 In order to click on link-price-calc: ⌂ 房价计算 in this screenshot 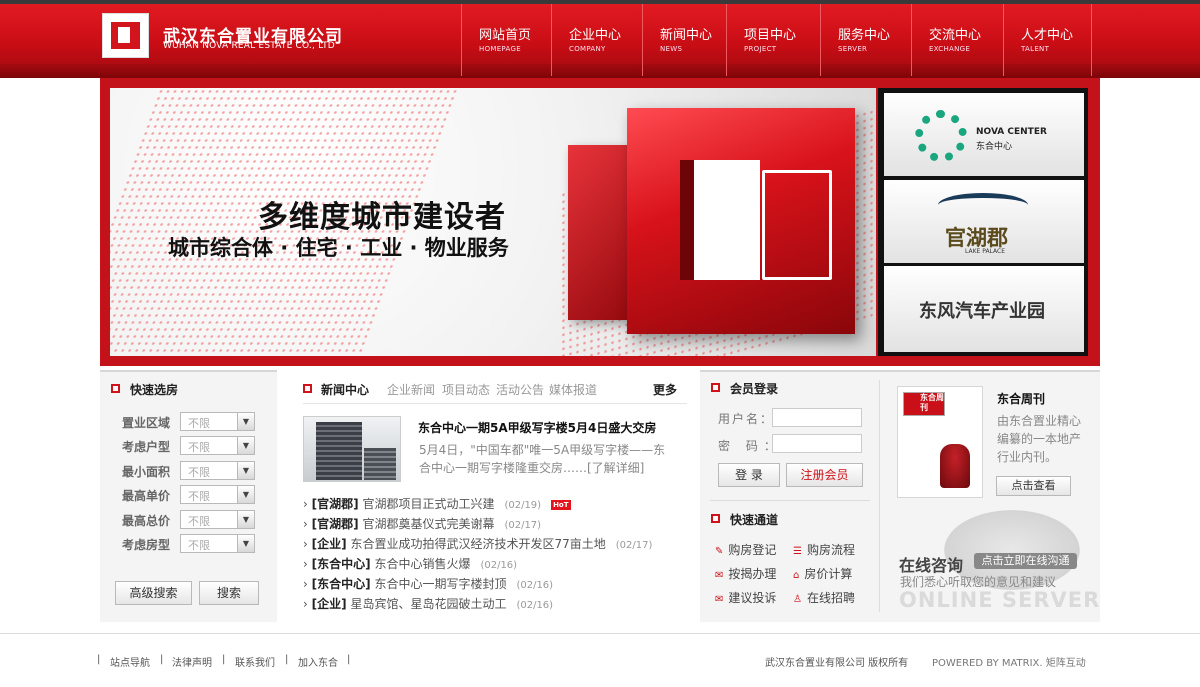, I will do `click(822, 573)`.